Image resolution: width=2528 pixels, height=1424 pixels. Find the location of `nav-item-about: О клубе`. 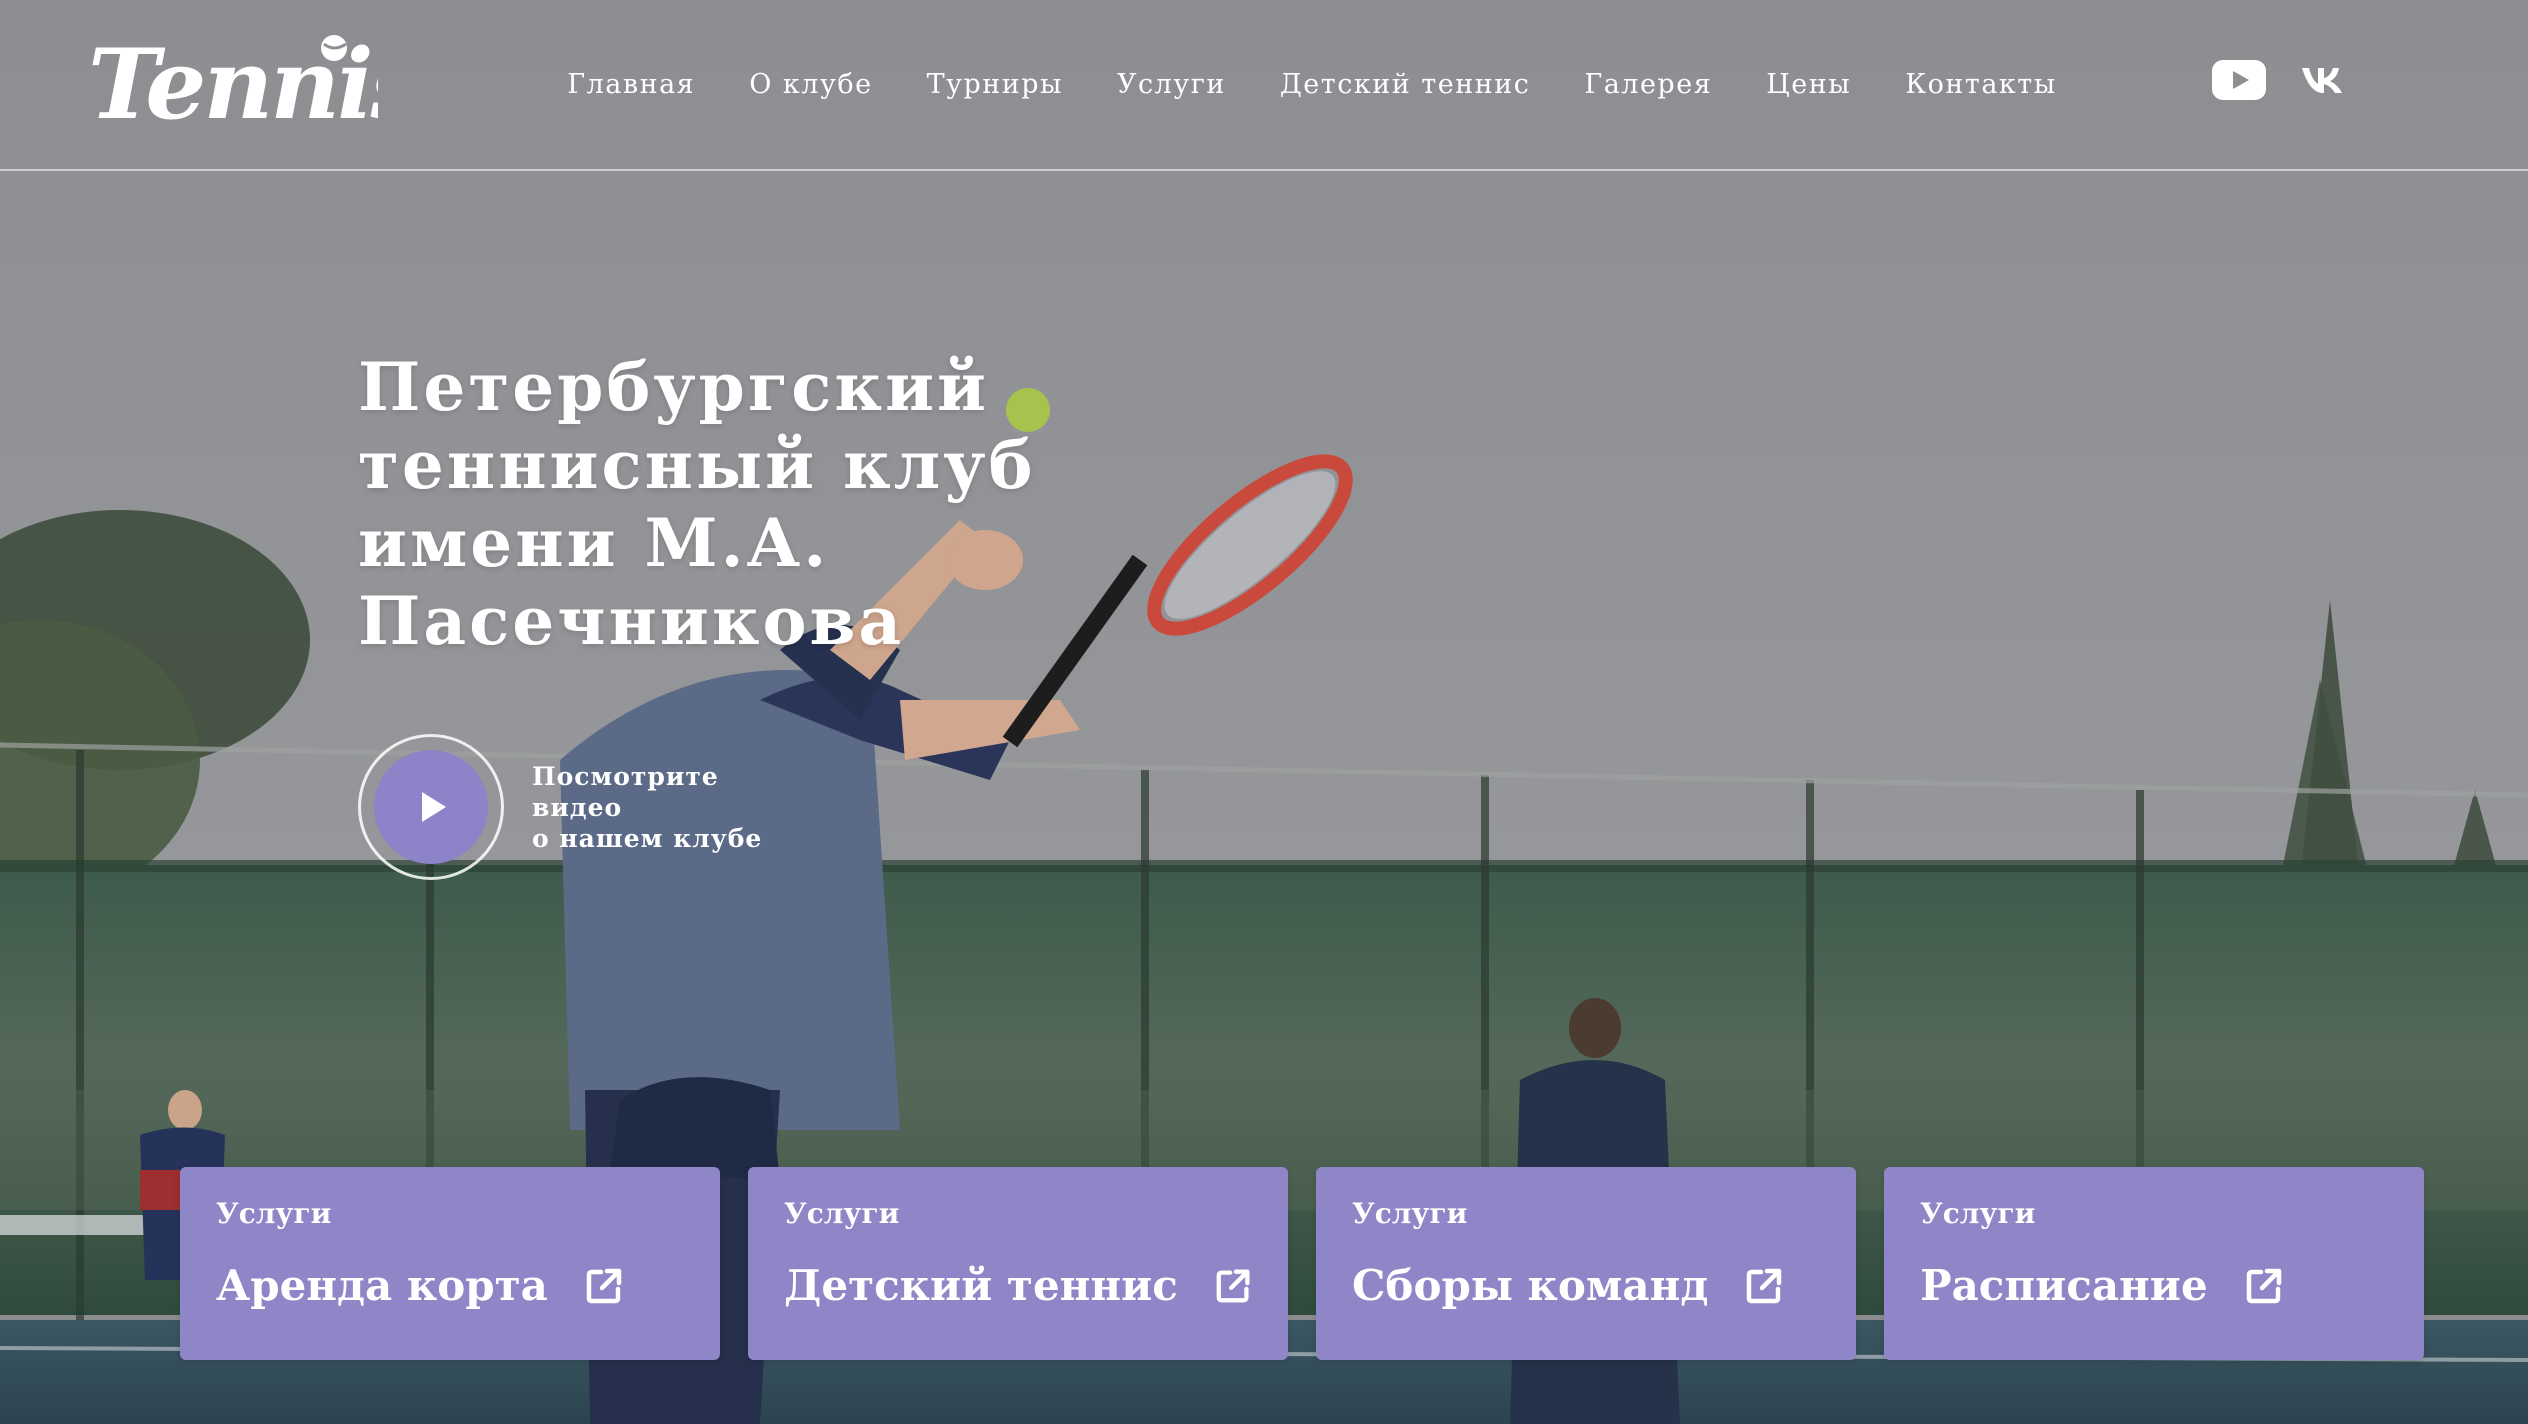

nav-item-about: О клубе is located at coordinates (810, 84).